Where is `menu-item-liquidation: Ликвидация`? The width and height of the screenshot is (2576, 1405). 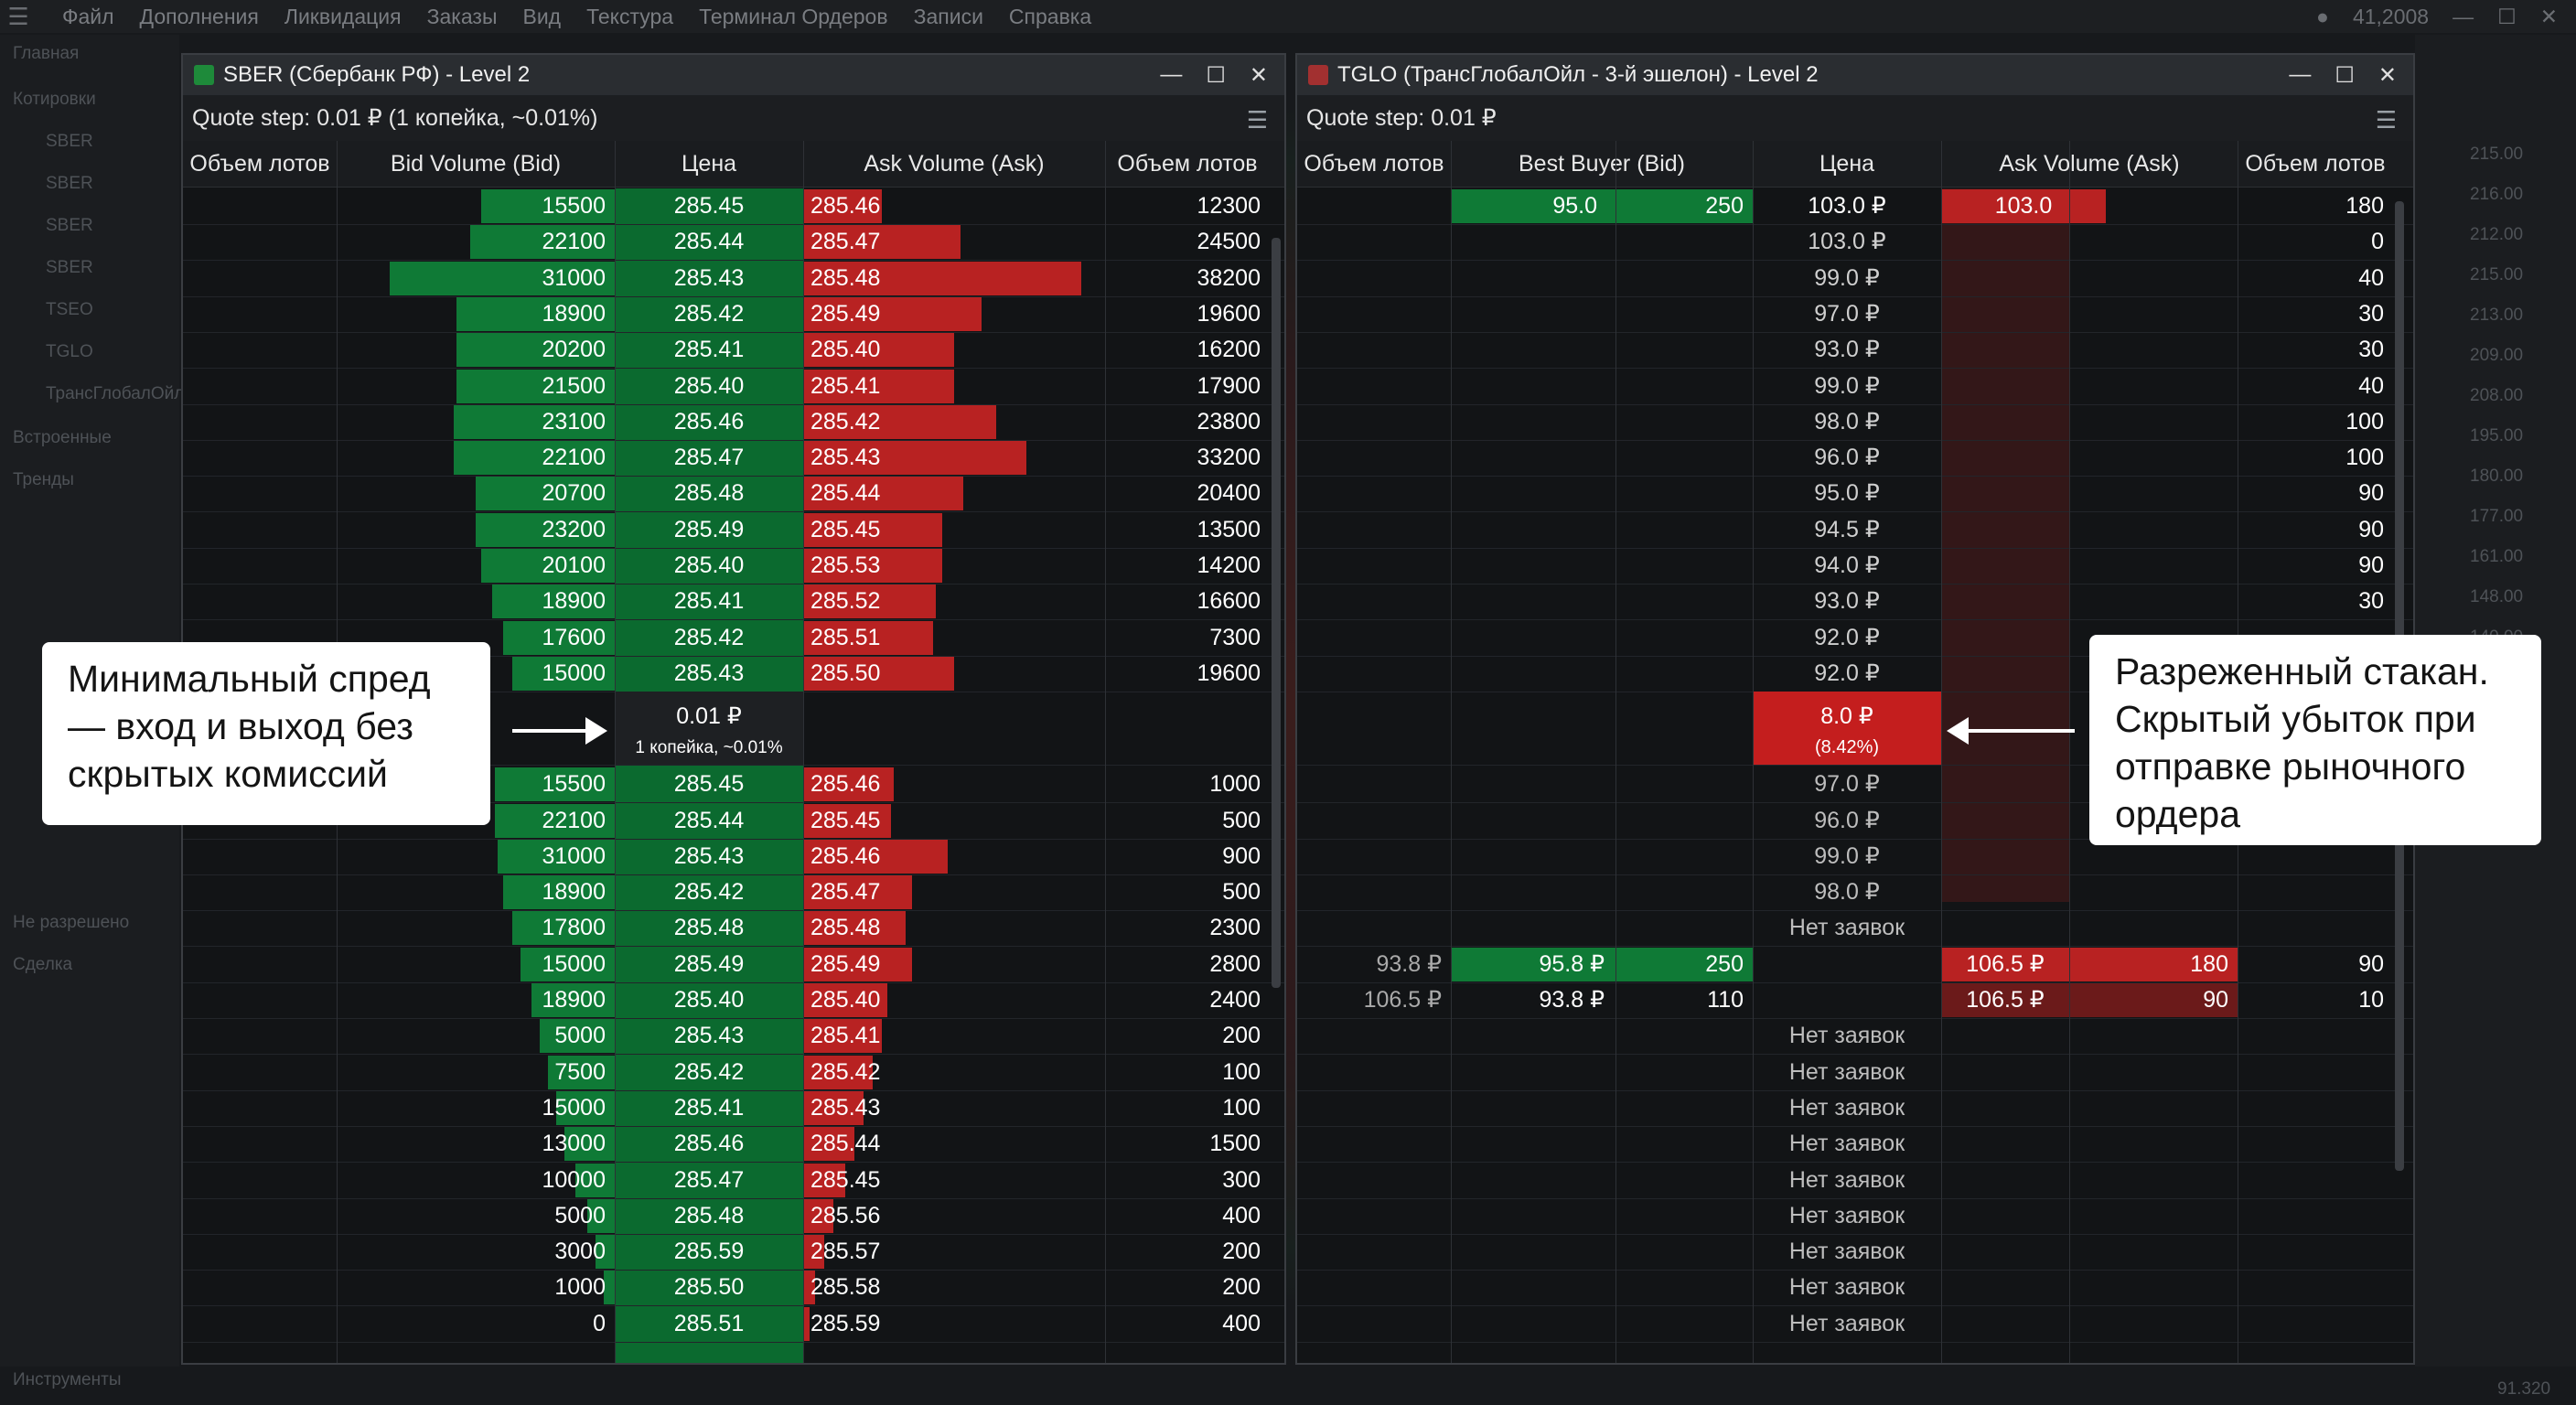 menu-item-liquidation: Ликвидация is located at coordinates (343, 17).